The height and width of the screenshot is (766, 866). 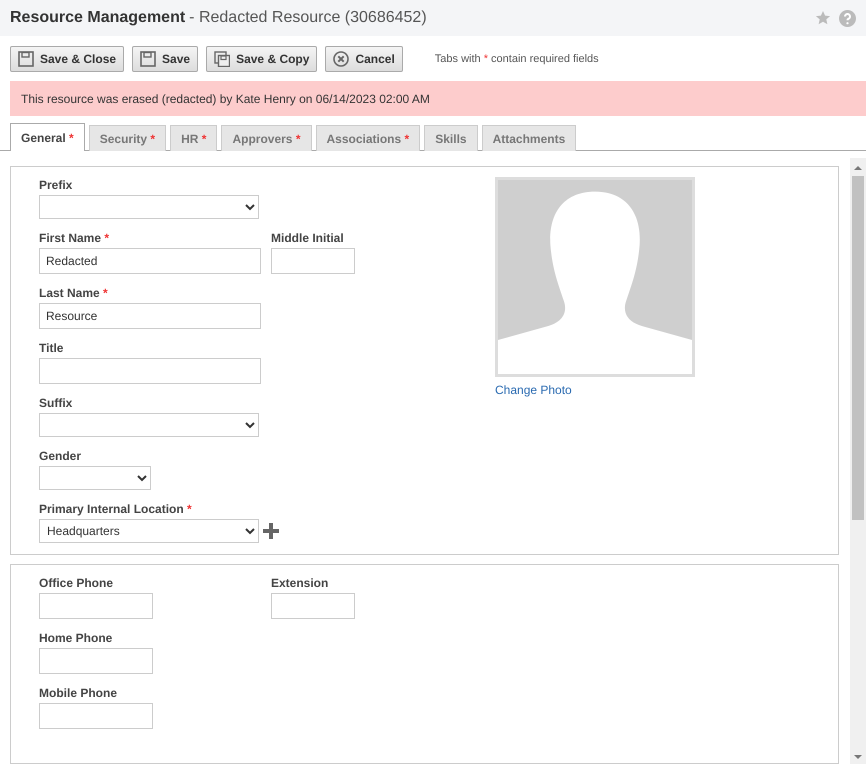 What do you see at coordinates (364, 59) in the screenshot?
I see `toolbar-button: Cancel` at bounding box center [364, 59].